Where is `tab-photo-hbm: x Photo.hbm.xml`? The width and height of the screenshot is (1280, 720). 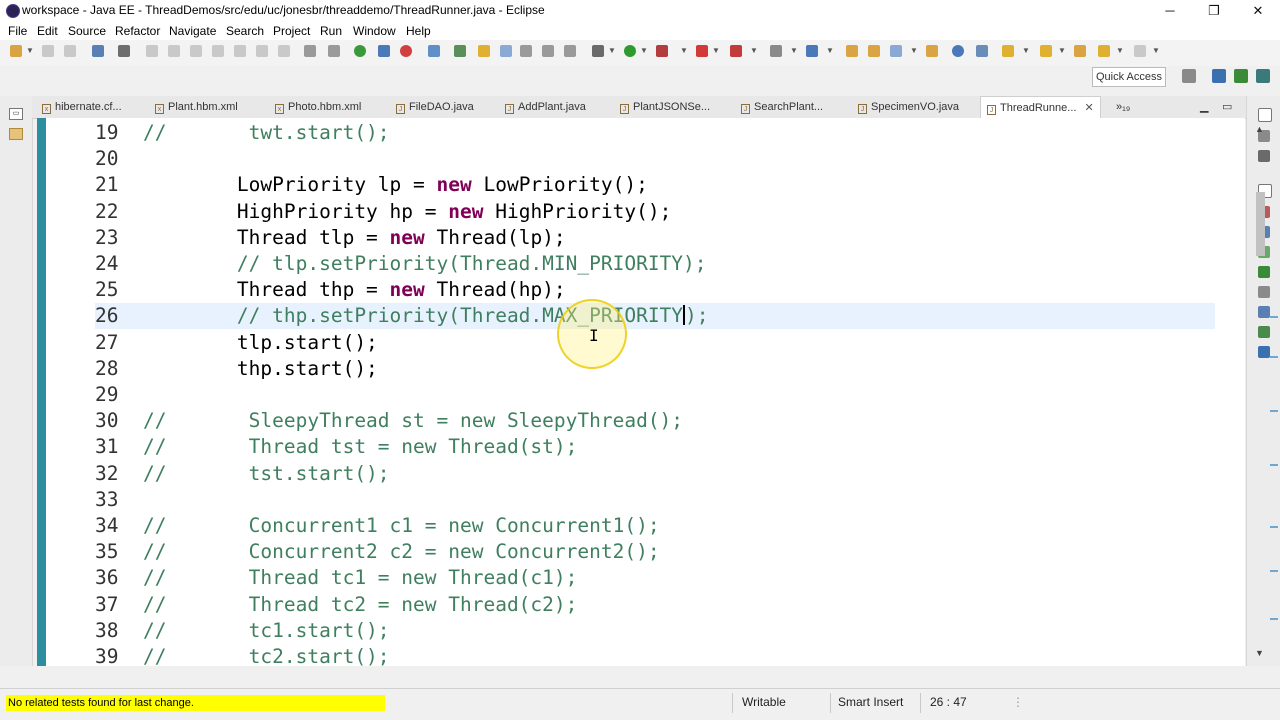 tab-photo-hbm: x Photo.hbm.xml is located at coordinates (318, 107).